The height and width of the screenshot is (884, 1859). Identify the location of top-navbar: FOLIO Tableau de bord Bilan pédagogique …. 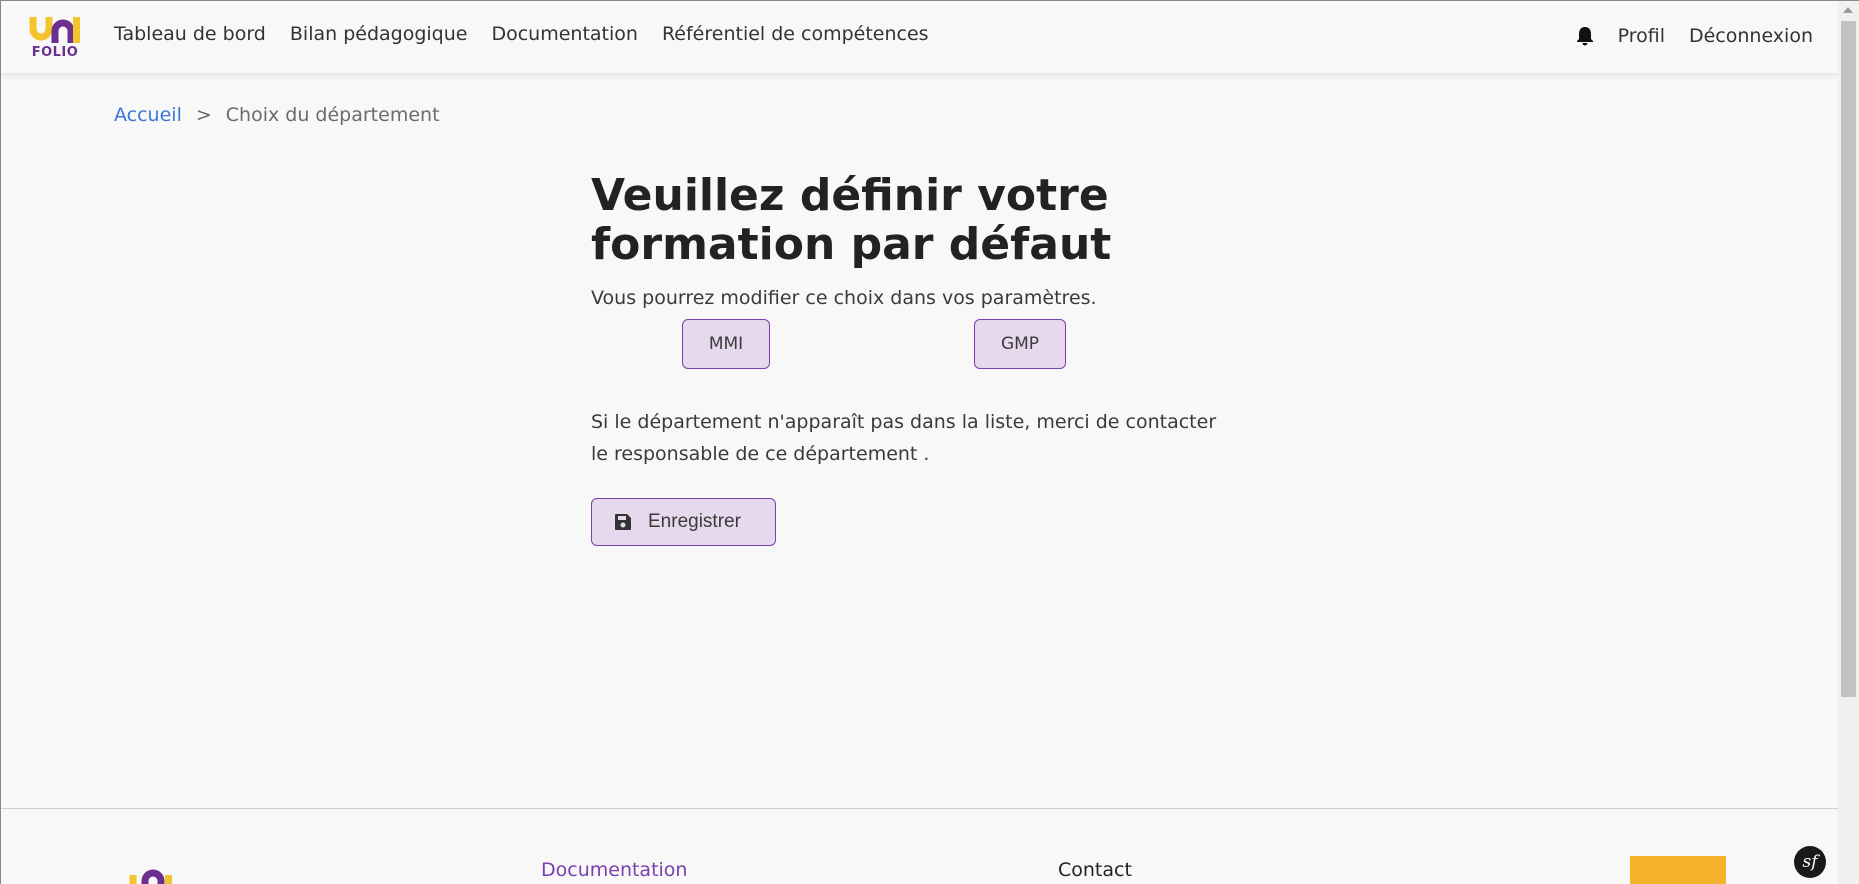
(920, 37).